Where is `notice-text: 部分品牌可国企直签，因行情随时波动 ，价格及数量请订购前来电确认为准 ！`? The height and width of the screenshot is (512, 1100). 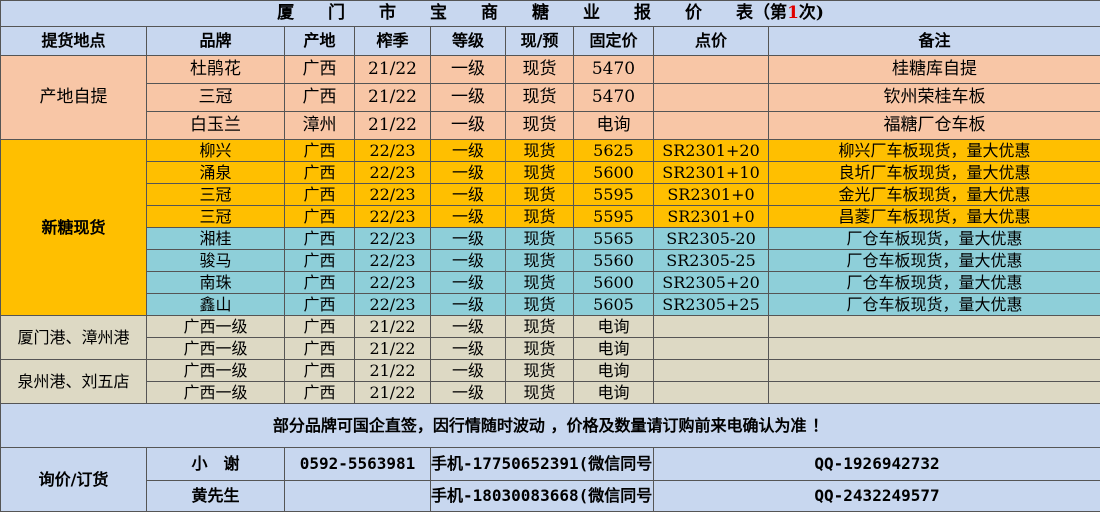 notice-text: 部分品牌可国企直签，因行情随时波动 ，价格及数量请订购前来电确认为准 ！ is located at coordinates (550, 426).